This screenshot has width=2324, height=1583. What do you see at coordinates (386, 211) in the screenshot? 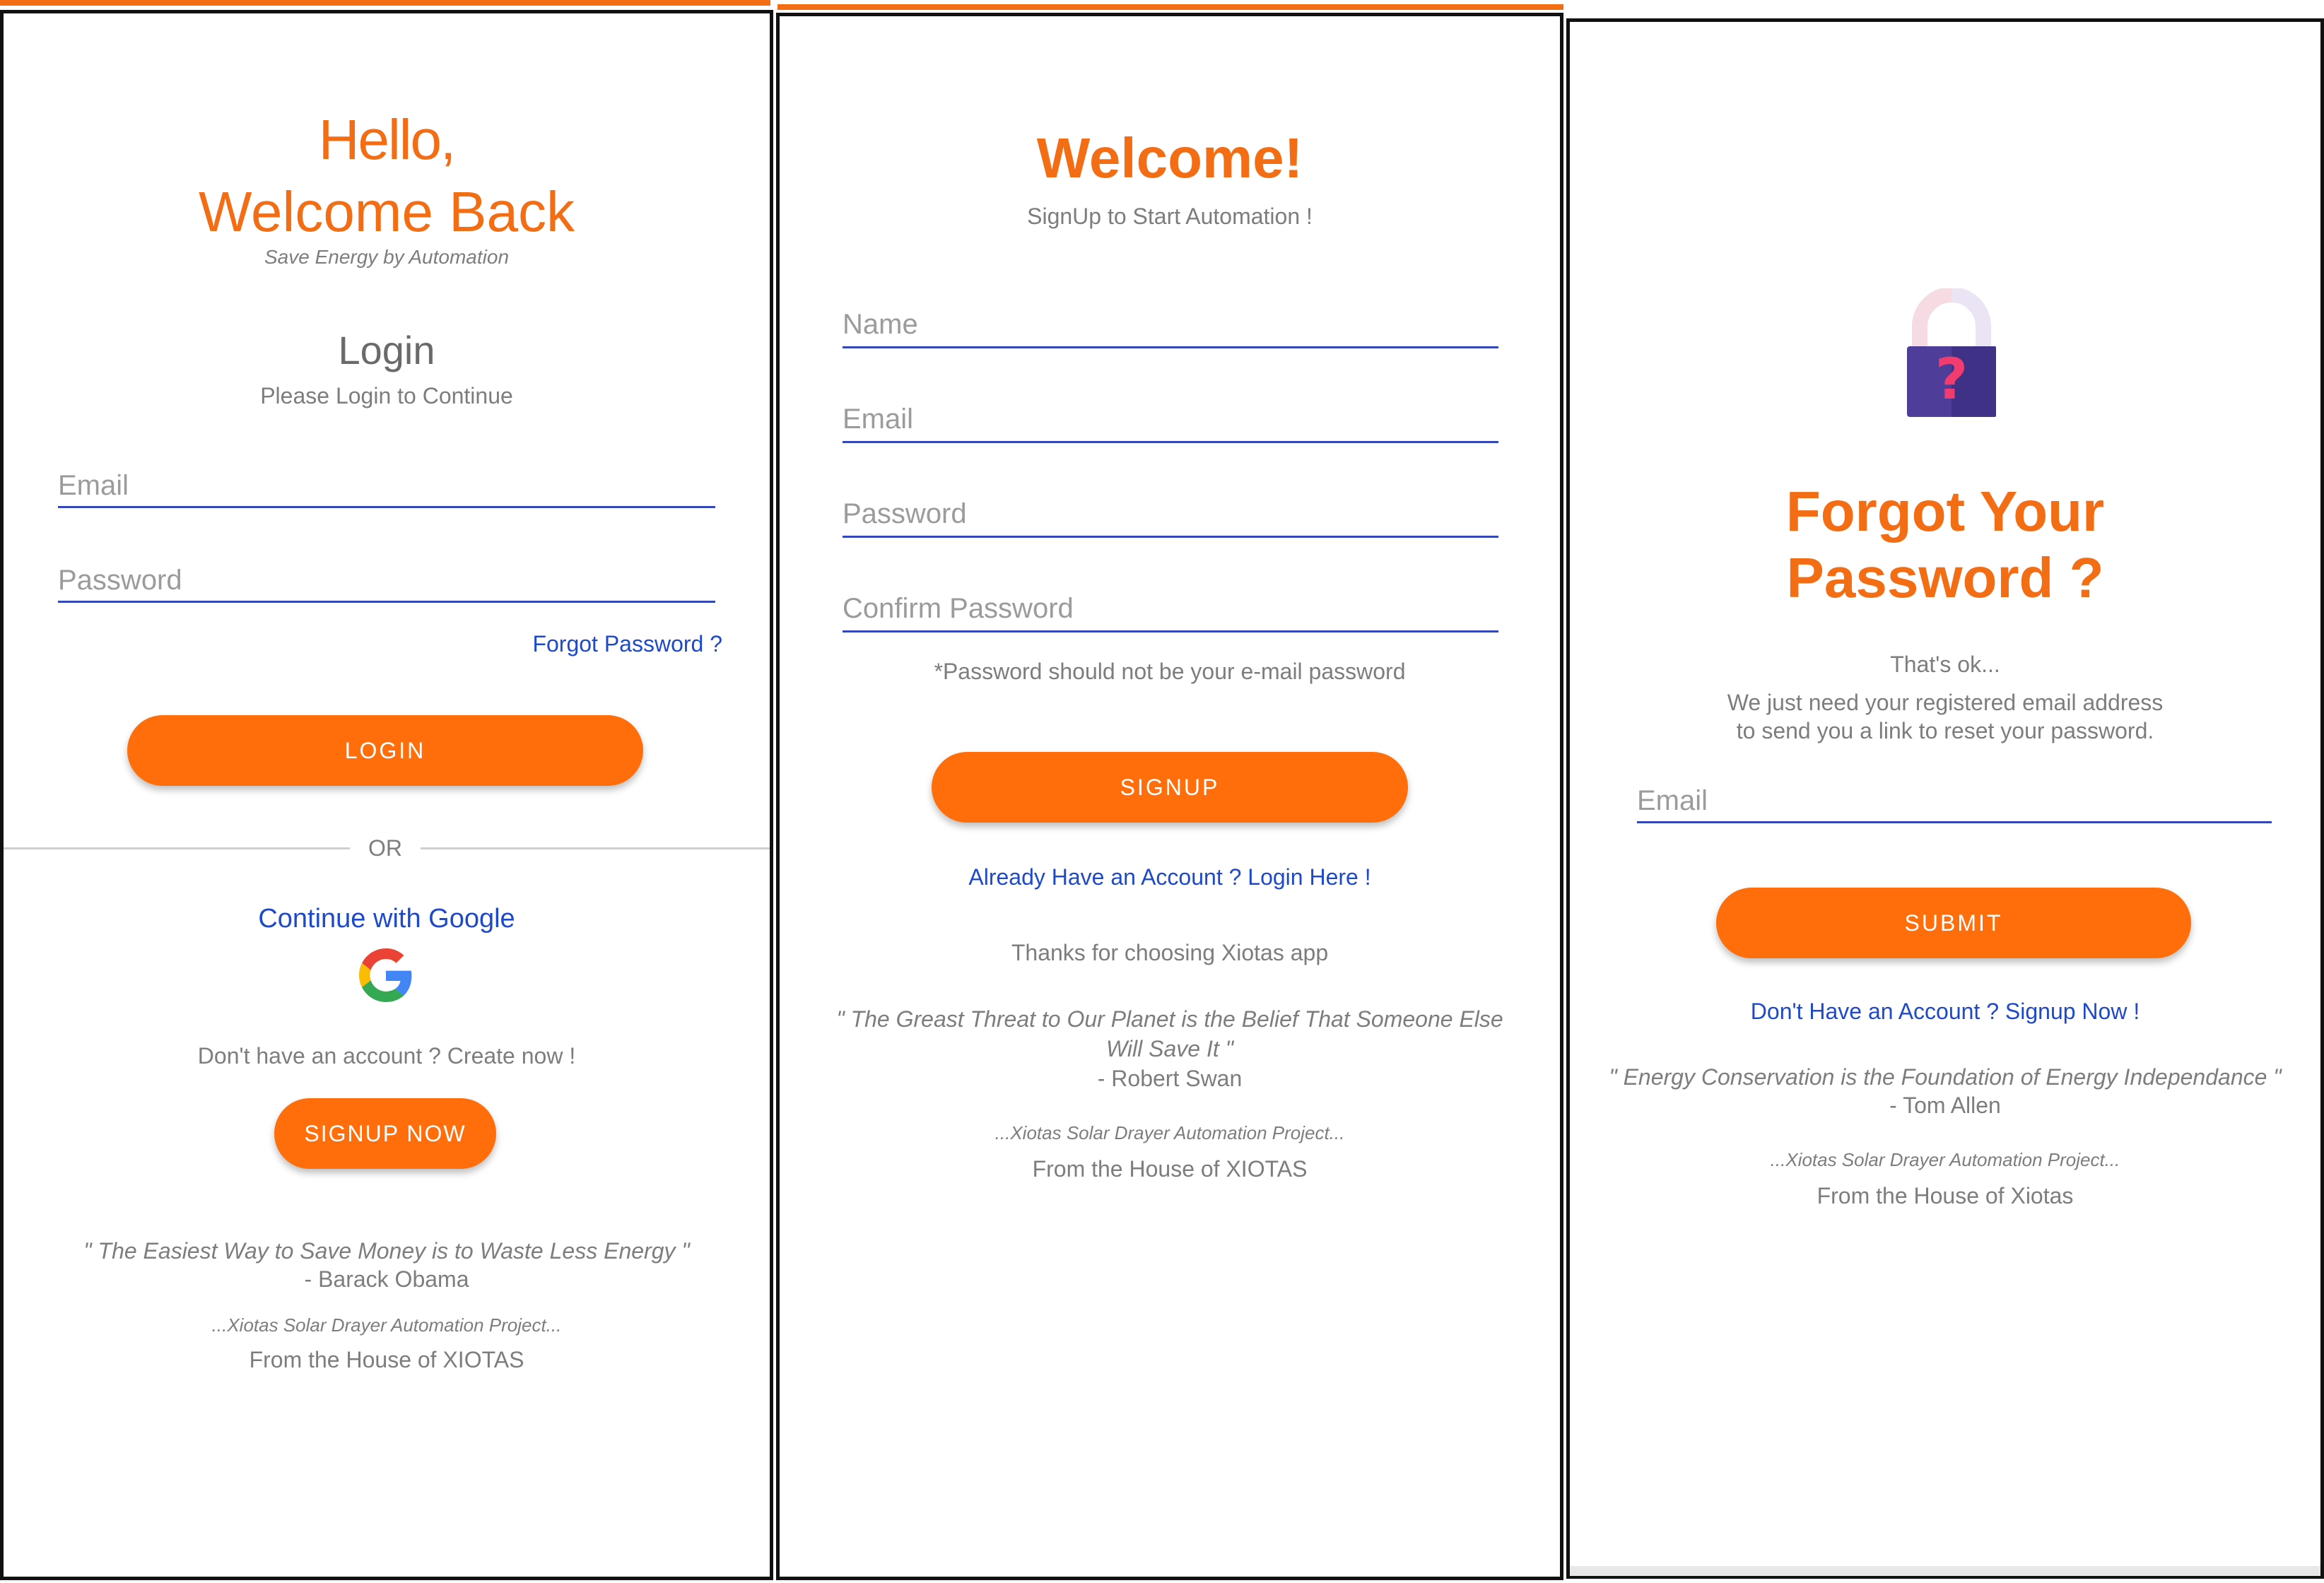
I see `login-greeting-line2: Welcome Back` at bounding box center [386, 211].